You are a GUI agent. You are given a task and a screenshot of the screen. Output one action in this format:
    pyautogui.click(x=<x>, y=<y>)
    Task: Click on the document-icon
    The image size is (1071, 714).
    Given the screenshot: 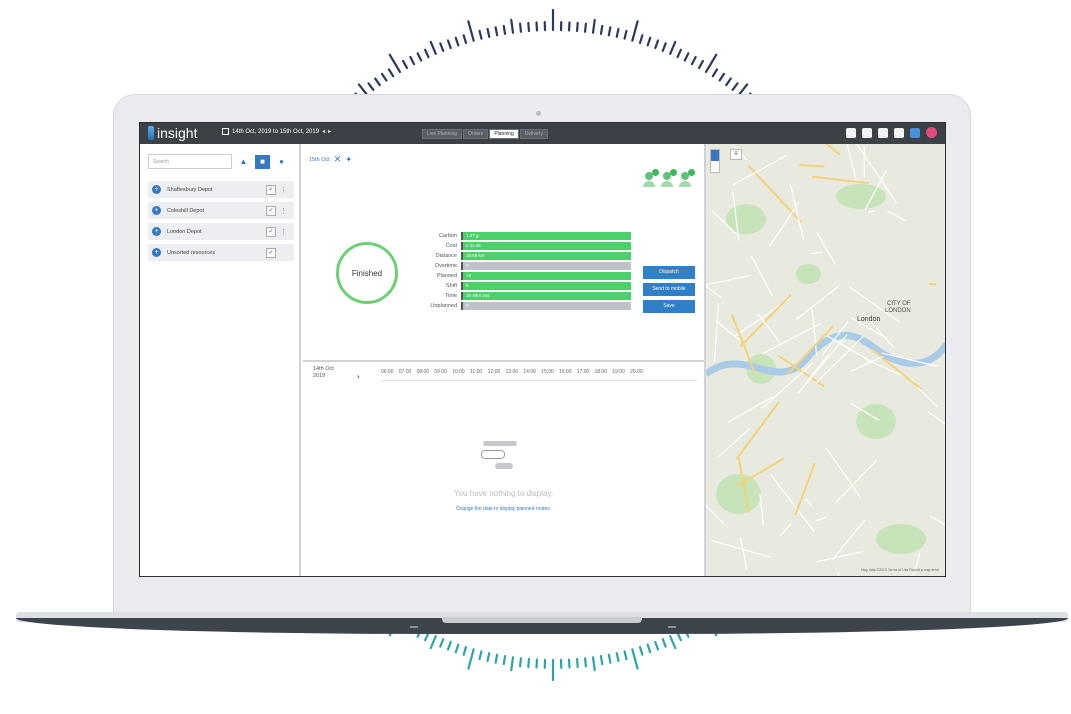 What is the action you would take?
    pyautogui.click(x=883, y=132)
    